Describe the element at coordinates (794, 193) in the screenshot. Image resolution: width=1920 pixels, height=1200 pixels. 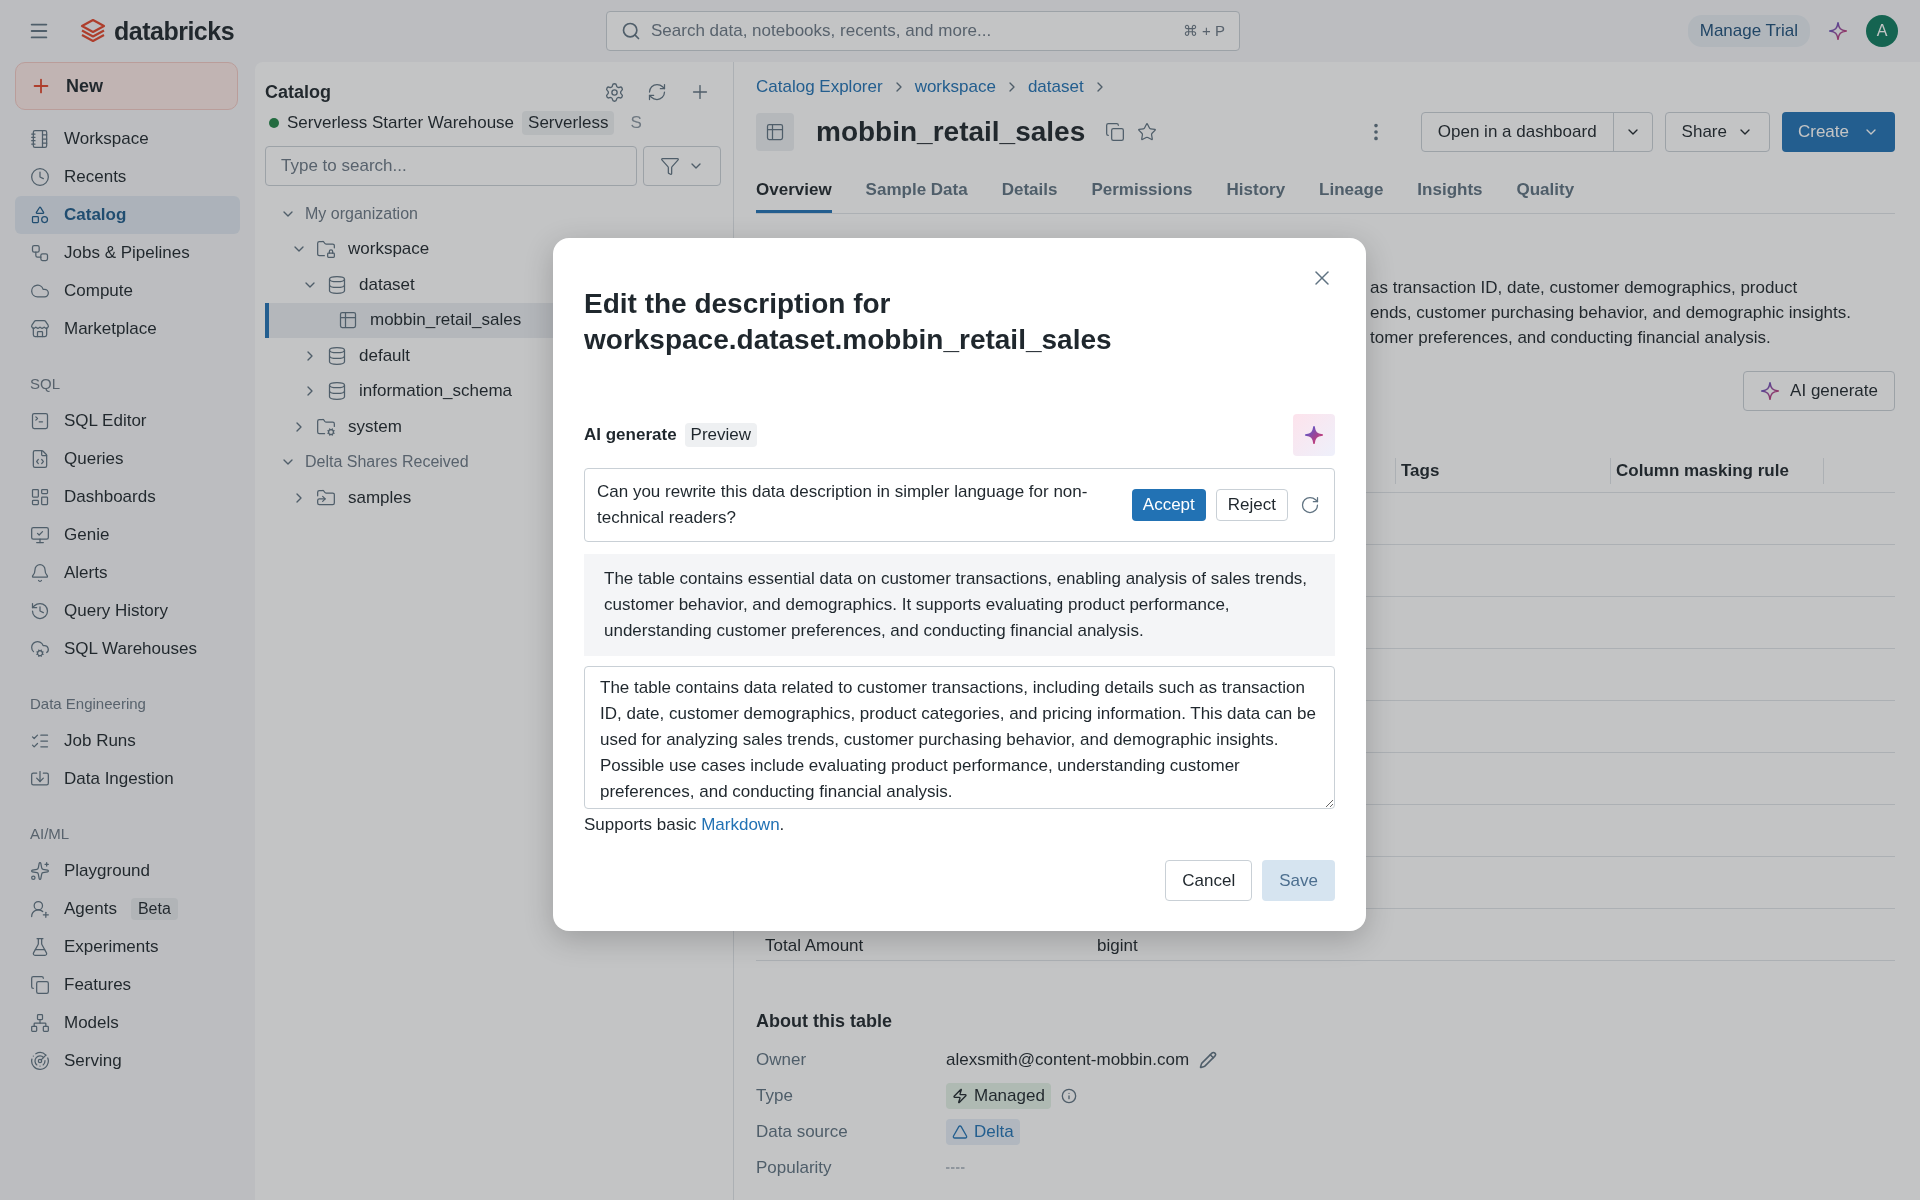
I see `tab: Overview` at that location.